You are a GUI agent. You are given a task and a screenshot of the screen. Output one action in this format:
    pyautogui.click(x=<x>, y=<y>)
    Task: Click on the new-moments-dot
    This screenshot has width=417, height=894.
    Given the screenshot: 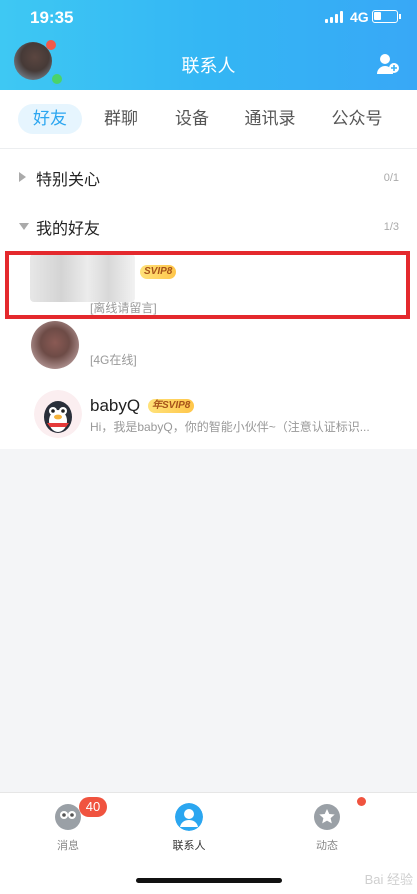 What is the action you would take?
    pyautogui.click(x=361, y=801)
    